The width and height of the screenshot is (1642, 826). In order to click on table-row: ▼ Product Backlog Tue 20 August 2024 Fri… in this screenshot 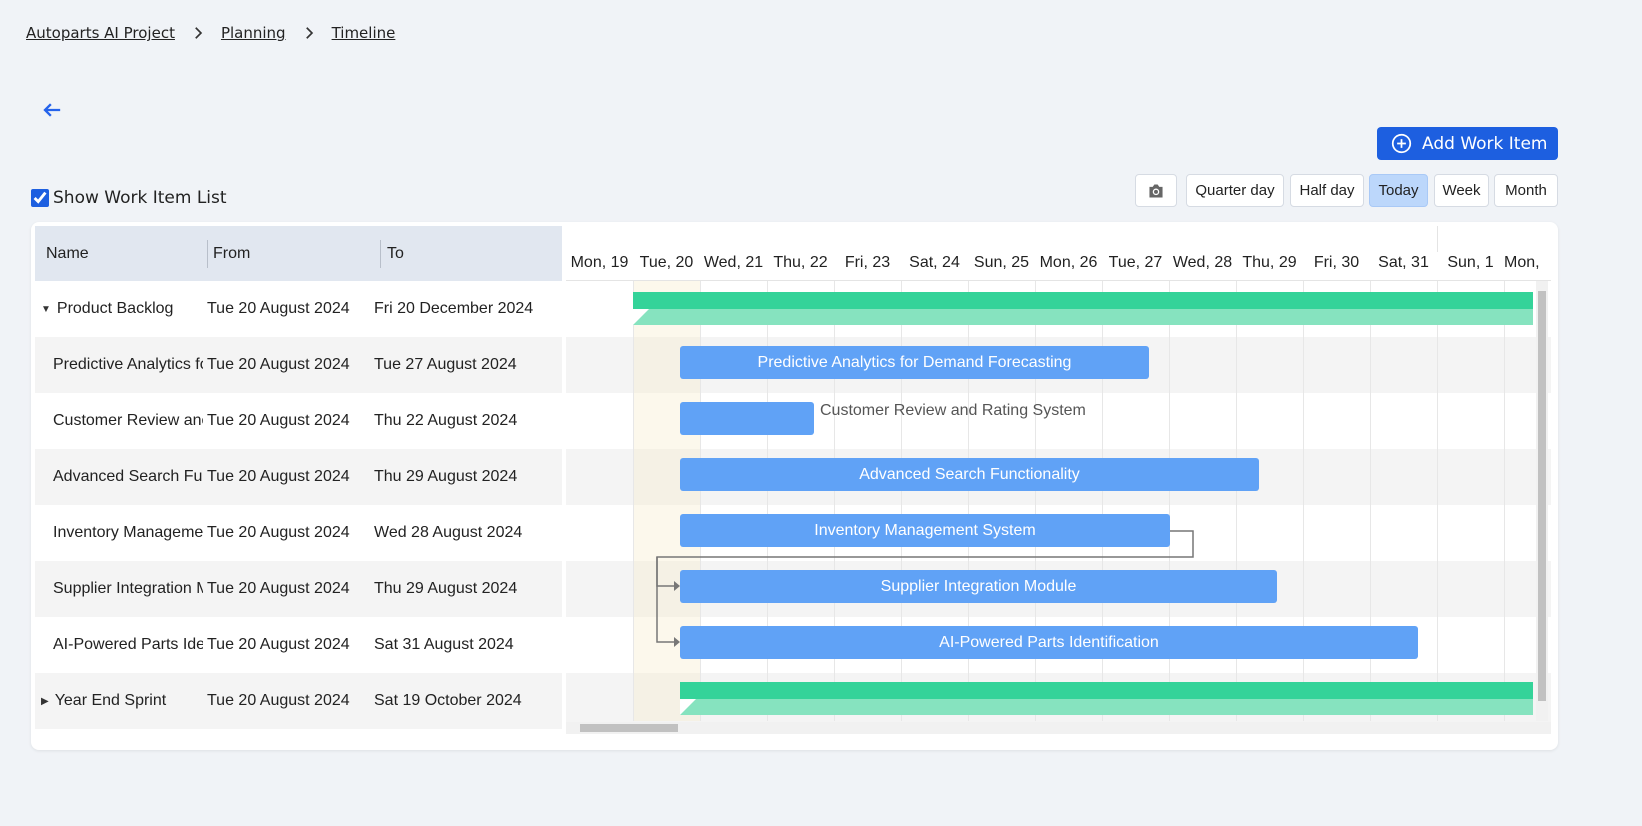, I will do `click(298, 309)`.